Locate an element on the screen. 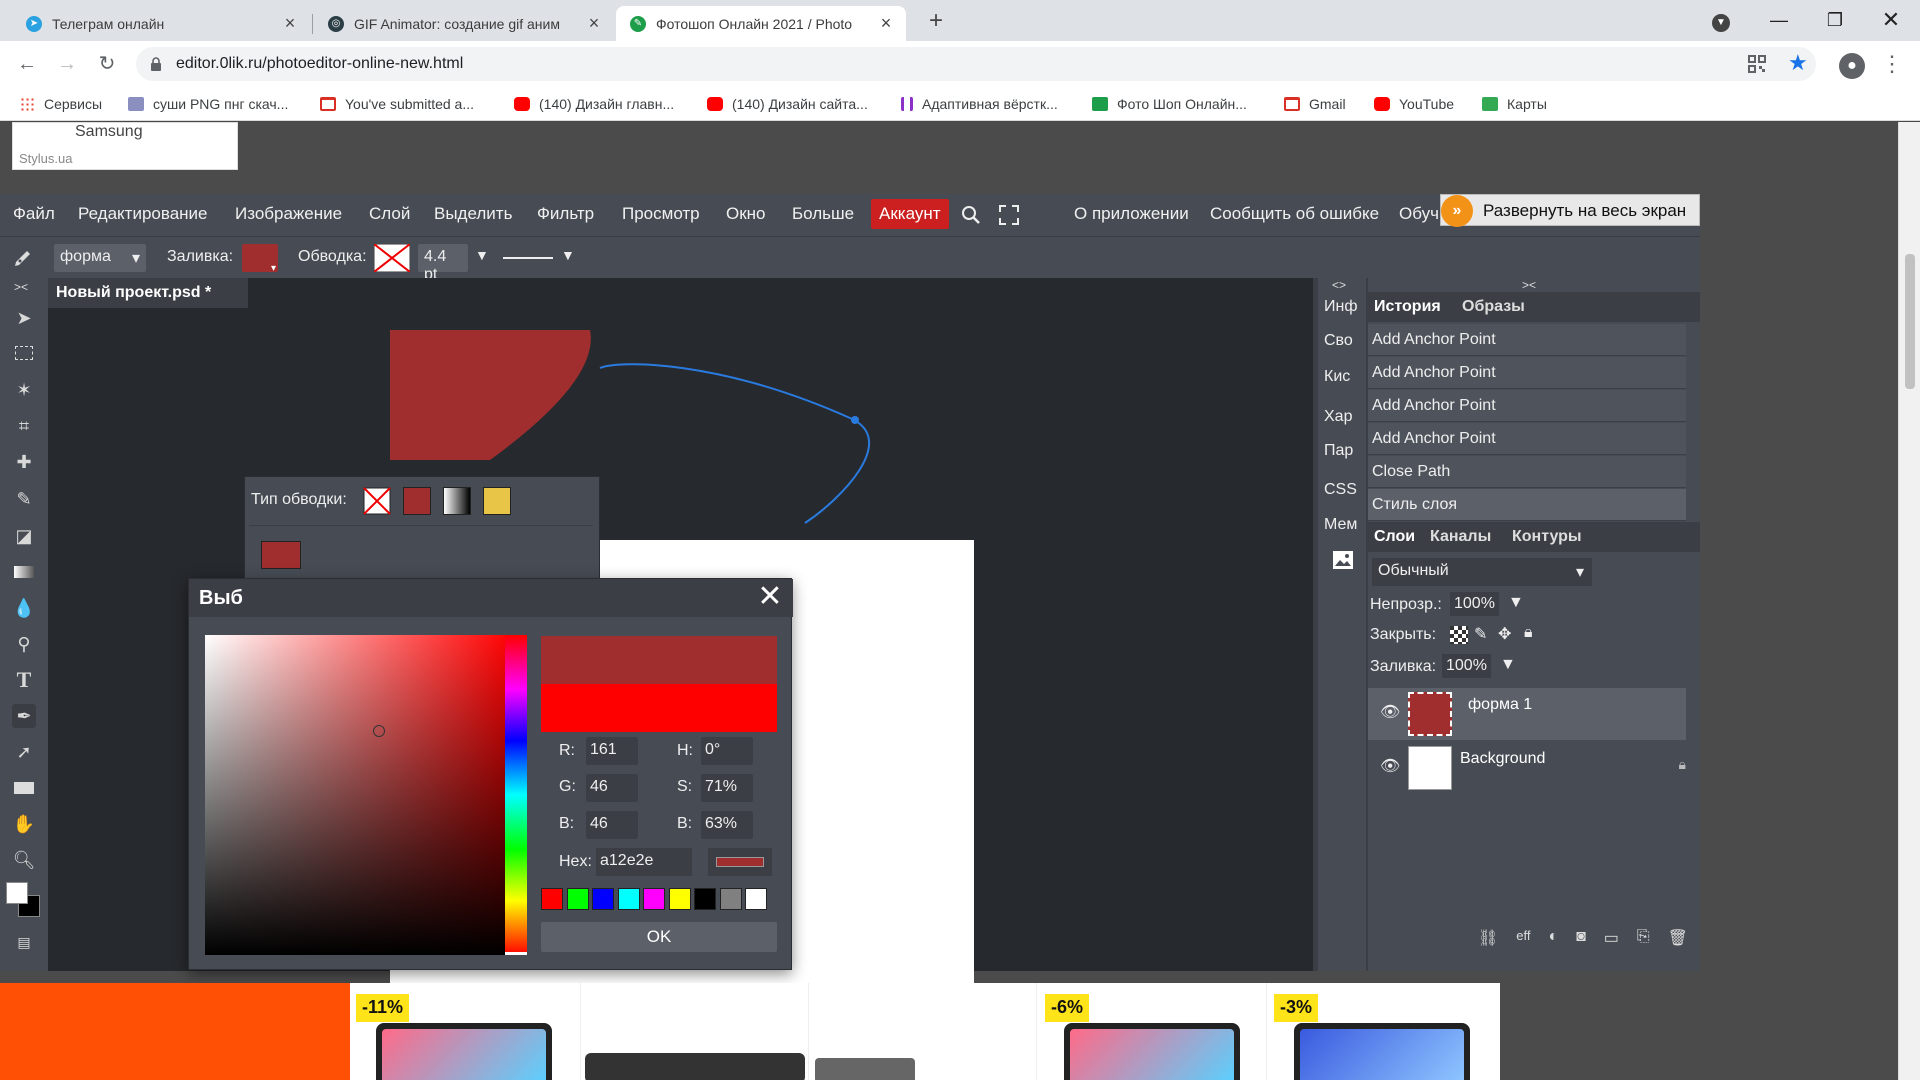 This screenshot has height=1080, width=1920. browser-menu-icon: ⋮ is located at coordinates (1892, 64).